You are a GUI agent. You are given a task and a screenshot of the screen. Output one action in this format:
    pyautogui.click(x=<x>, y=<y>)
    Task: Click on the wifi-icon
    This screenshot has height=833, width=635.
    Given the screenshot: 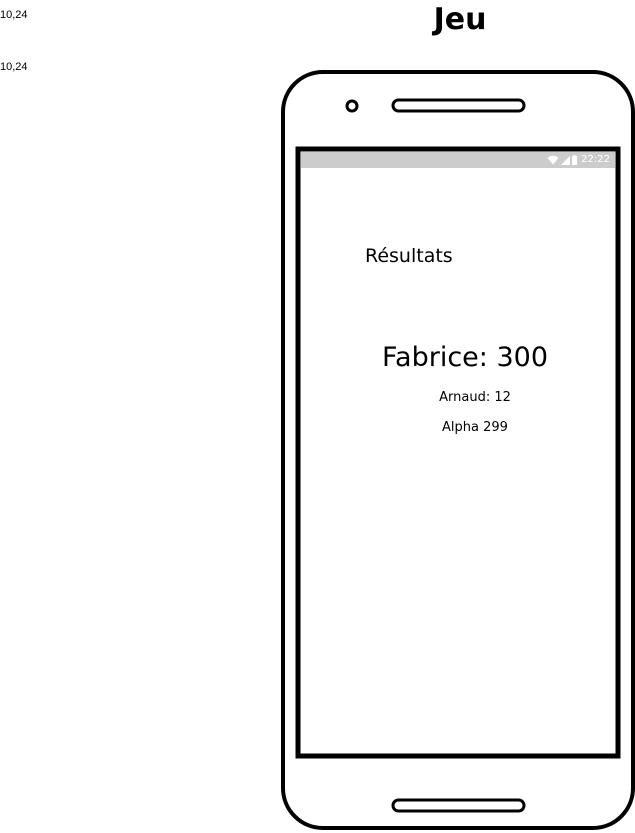 What is the action you would take?
    pyautogui.click(x=553, y=160)
    